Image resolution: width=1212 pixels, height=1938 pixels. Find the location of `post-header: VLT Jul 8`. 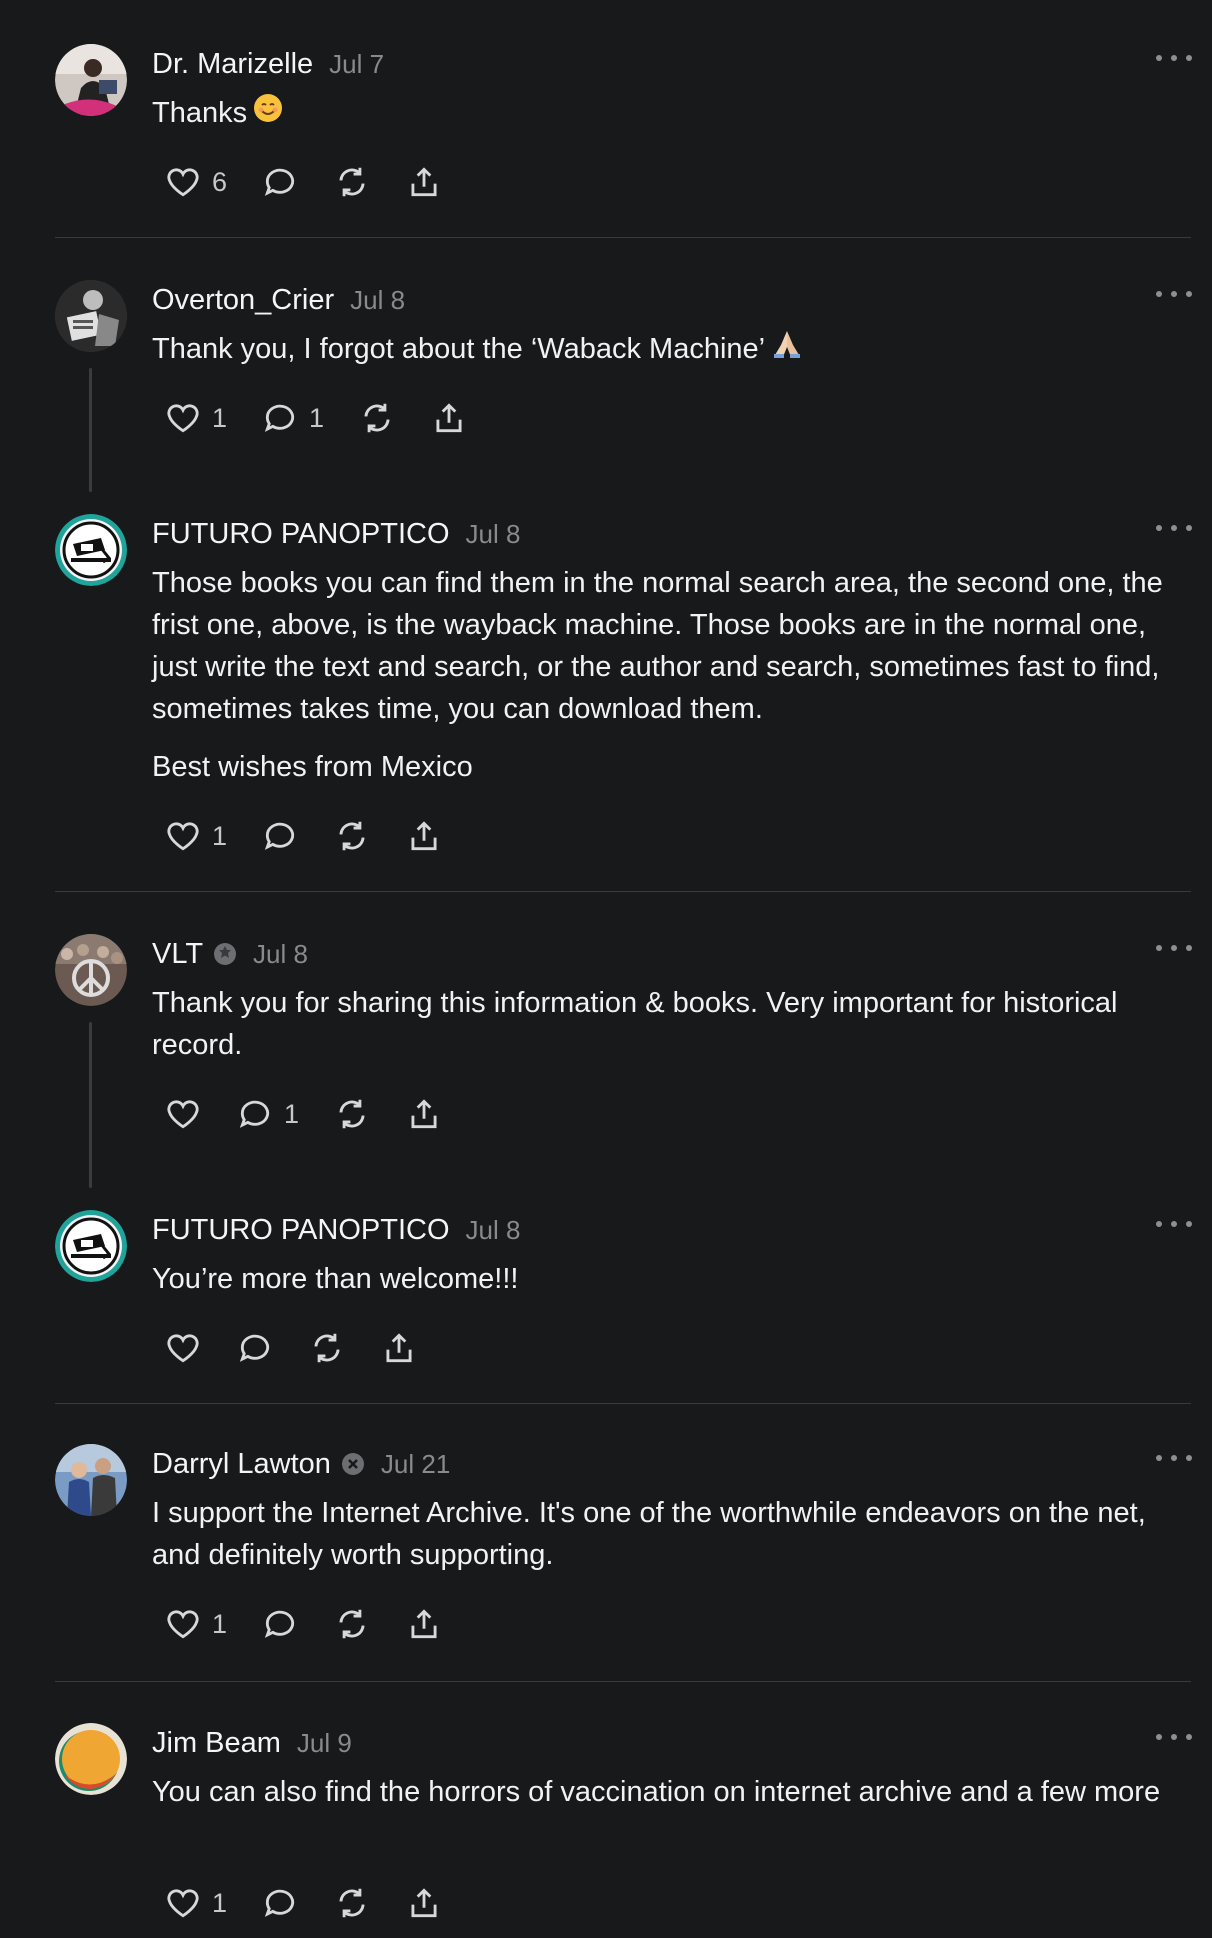

post-header: VLT Jul 8 is located at coordinates (230, 954).